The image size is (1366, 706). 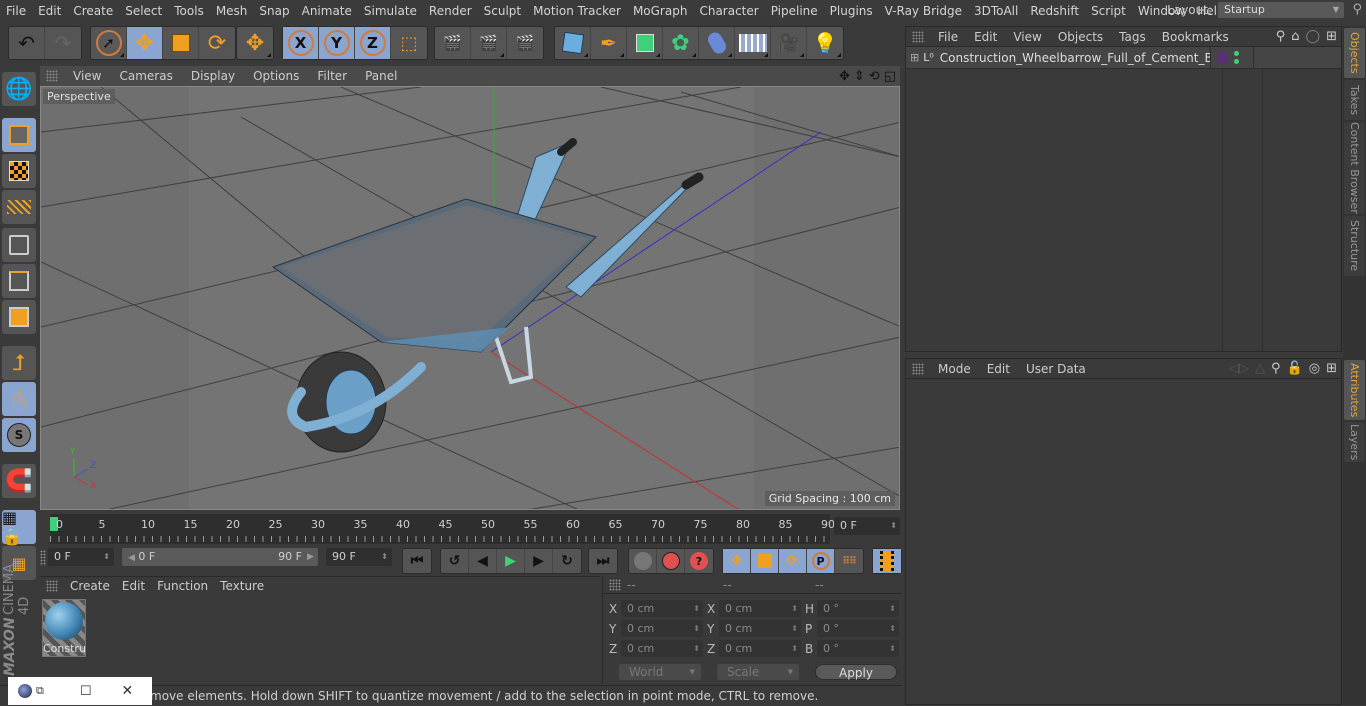 What do you see at coordinates (19, 481) in the screenshot?
I see `snap-button: 🧲` at bounding box center [19, 481].